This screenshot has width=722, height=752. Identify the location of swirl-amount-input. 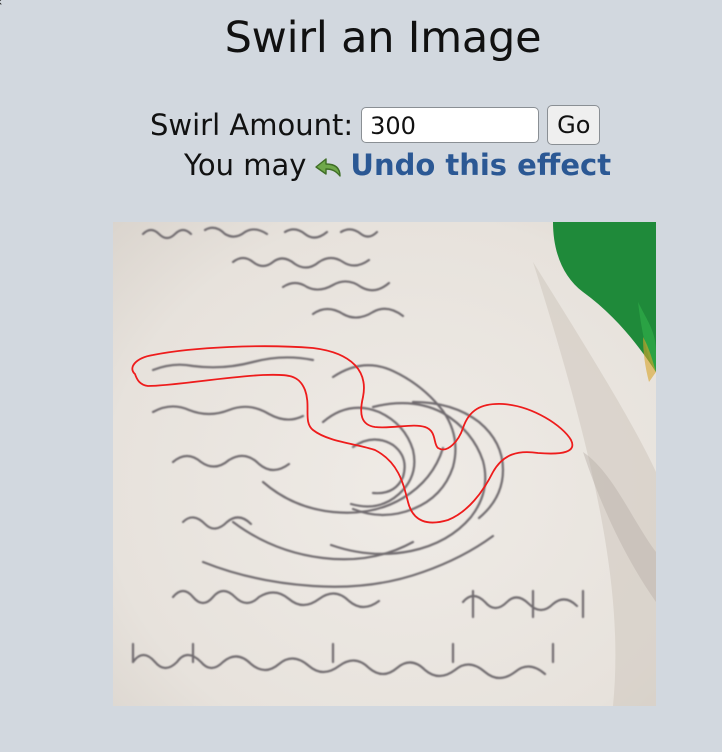
(450, 125).